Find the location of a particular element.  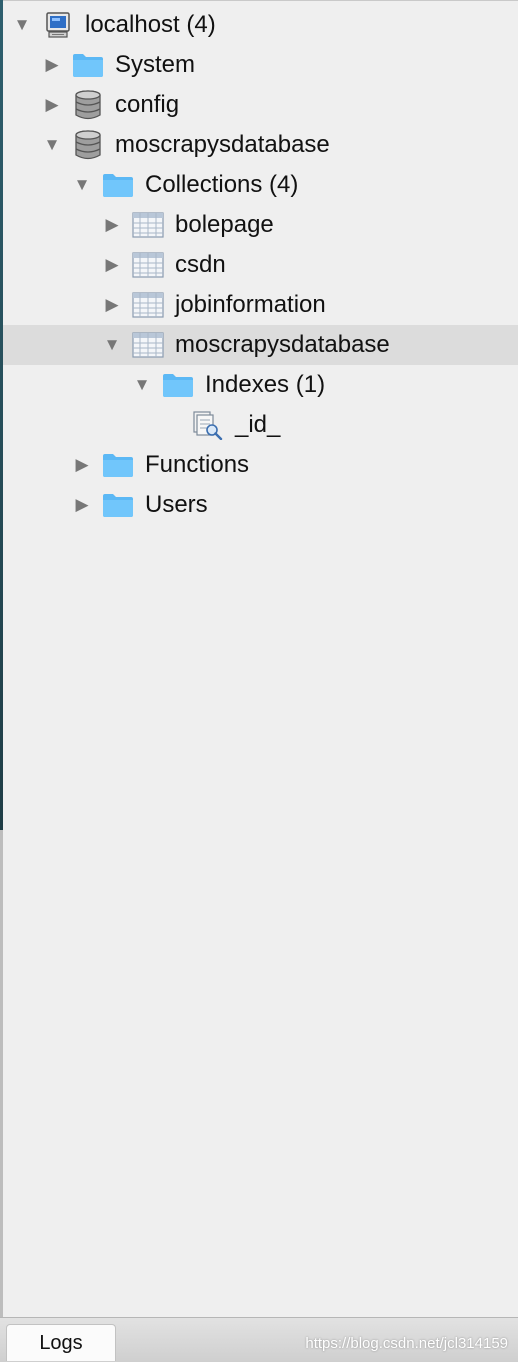

index-icon is located at coordinates (208, 425).